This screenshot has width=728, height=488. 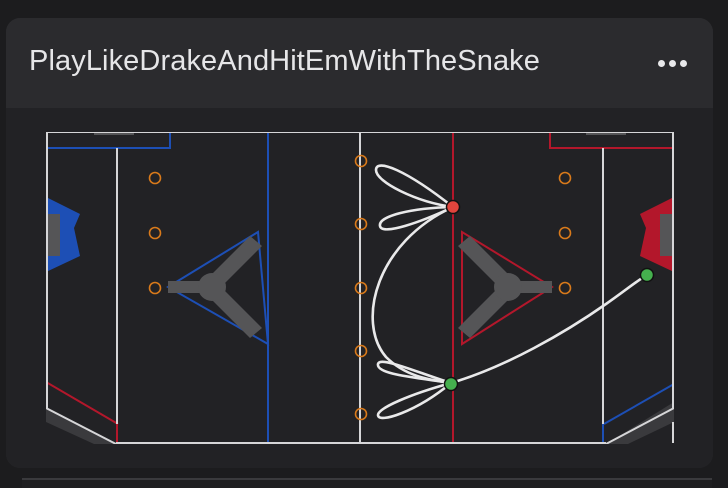 I want to click on more-options-button, so click(x=672, y=63).